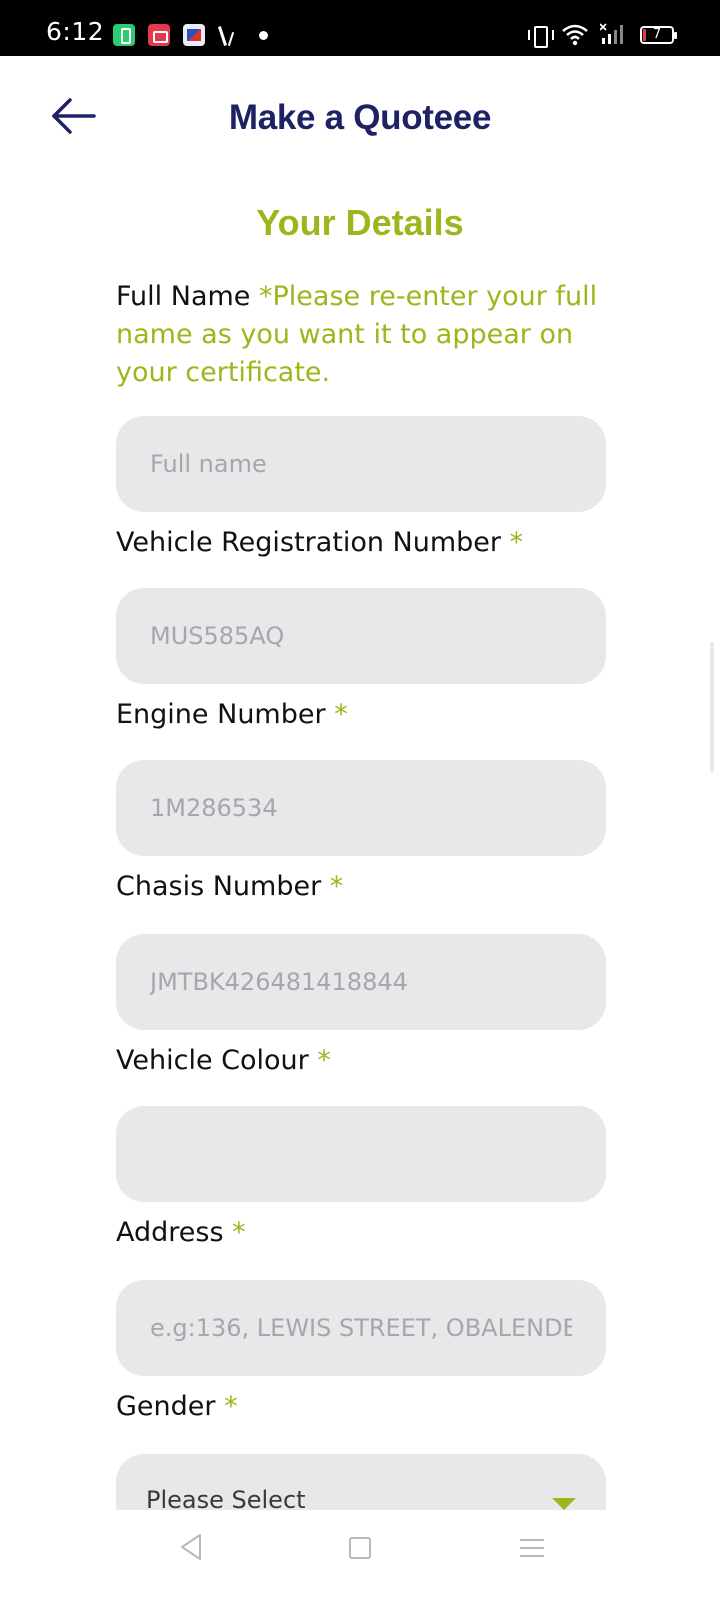 This screenshot has height=1600, width=720. Describe the element at coordinates (360, 222) in the screenshot. I see `section-title: Your Details` at that location.